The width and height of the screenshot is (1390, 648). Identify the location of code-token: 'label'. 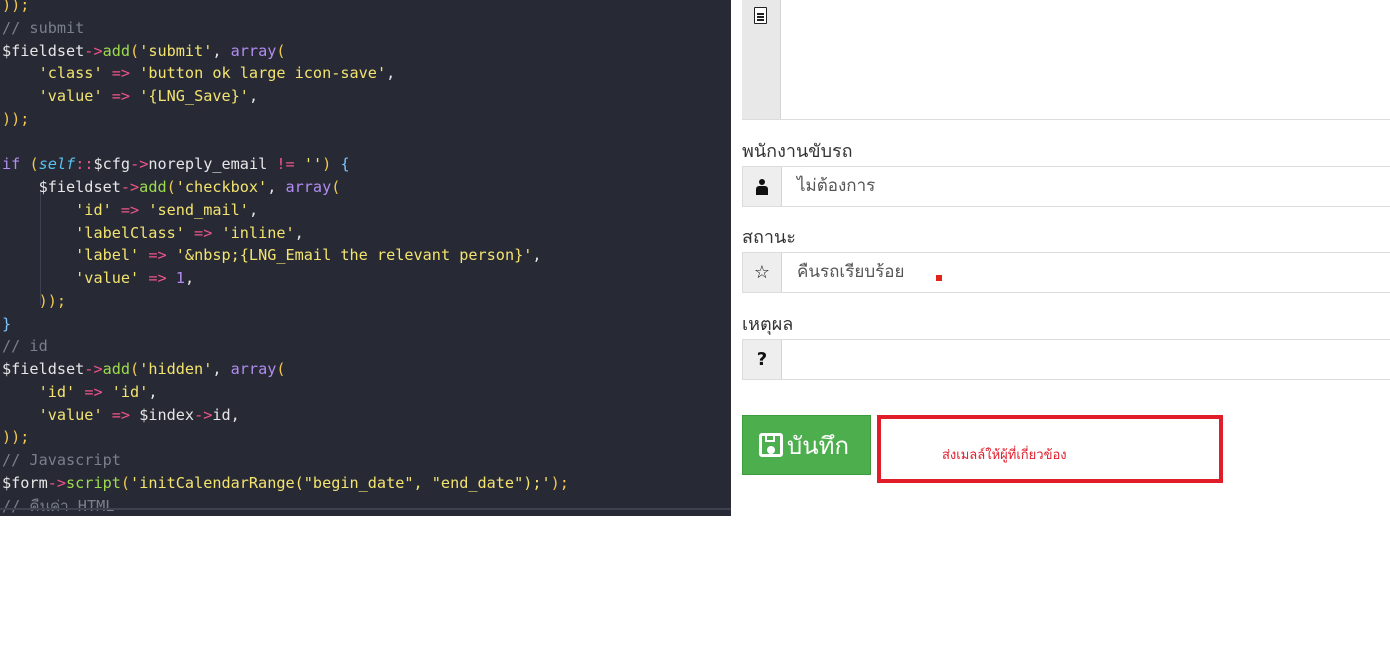
(107, 255).